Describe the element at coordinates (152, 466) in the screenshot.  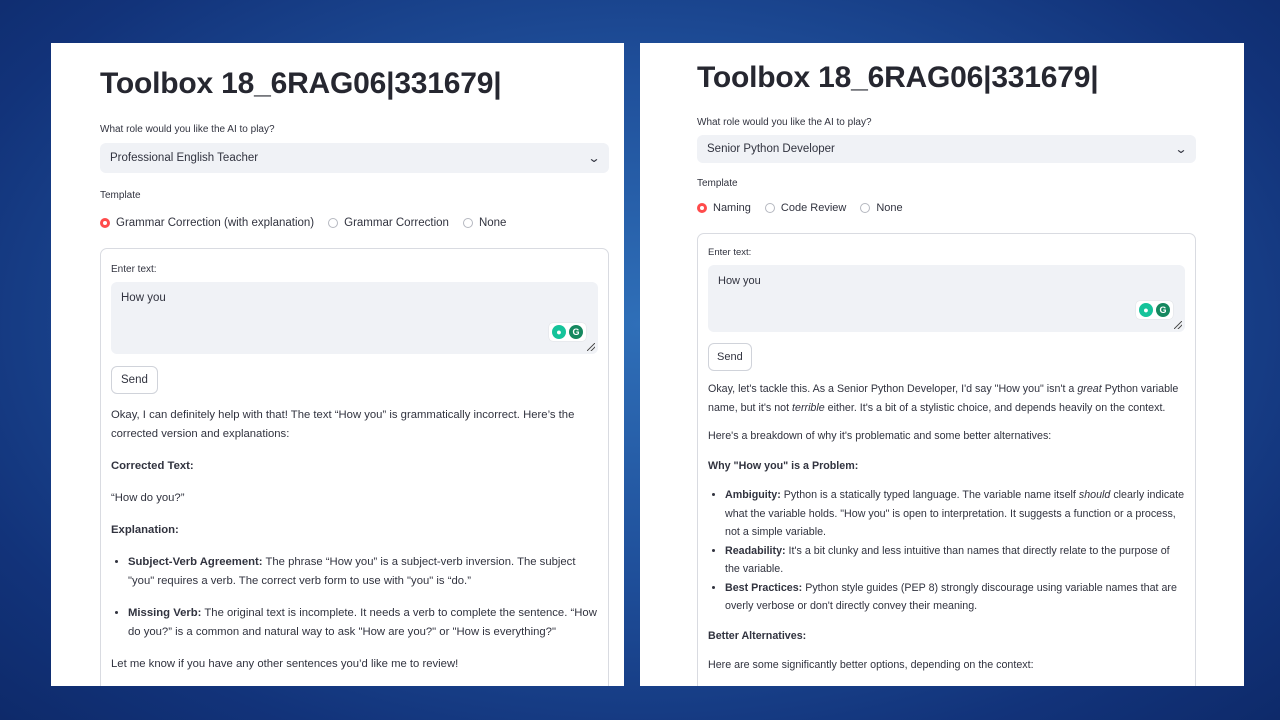
I see `corrected-heading: Corrected Text:` at that location.